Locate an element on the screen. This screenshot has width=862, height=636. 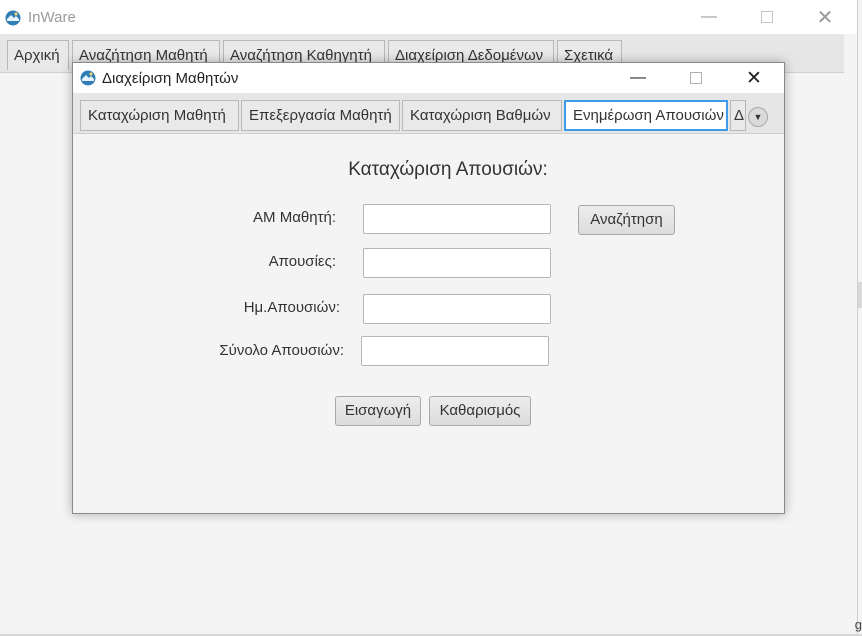
clear-button: Καθαρισμός is located at coordinates (480, 411).